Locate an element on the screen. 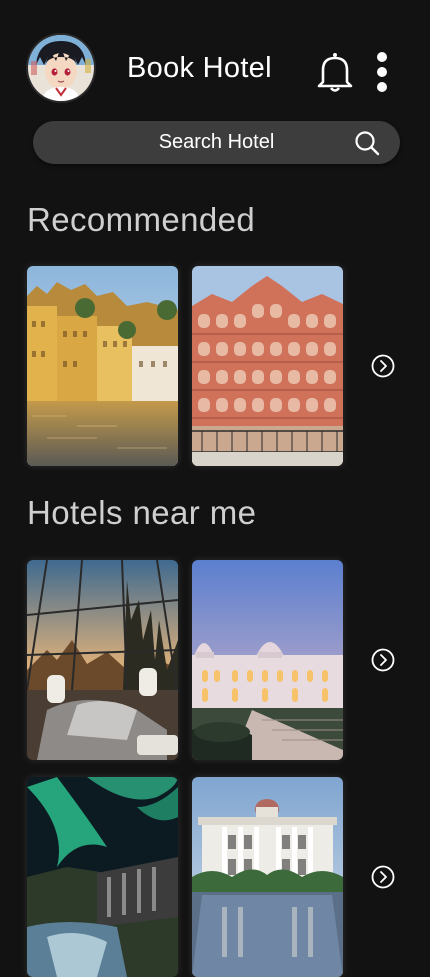 The height and width of the screenshot is (977, 430). search-icon is located at coordinates (367, 143).